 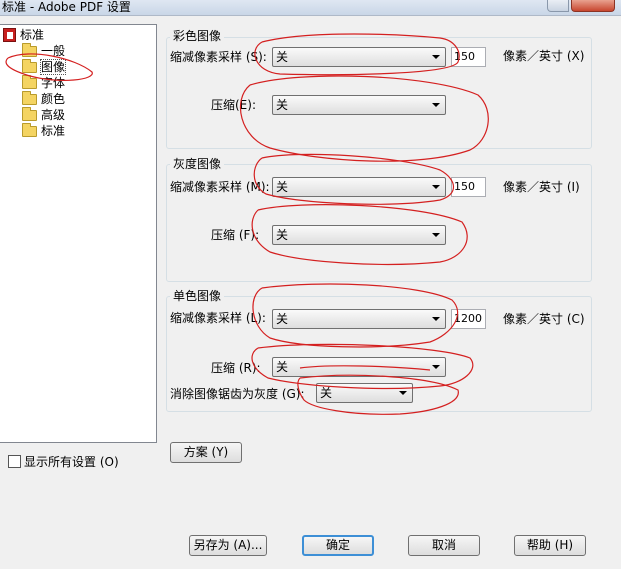 What do you see at coordinates (66, 7) in the screenshot?
I see `window-title: 标准 - Adobe PDF 设置` at bounding box center [66, 7].